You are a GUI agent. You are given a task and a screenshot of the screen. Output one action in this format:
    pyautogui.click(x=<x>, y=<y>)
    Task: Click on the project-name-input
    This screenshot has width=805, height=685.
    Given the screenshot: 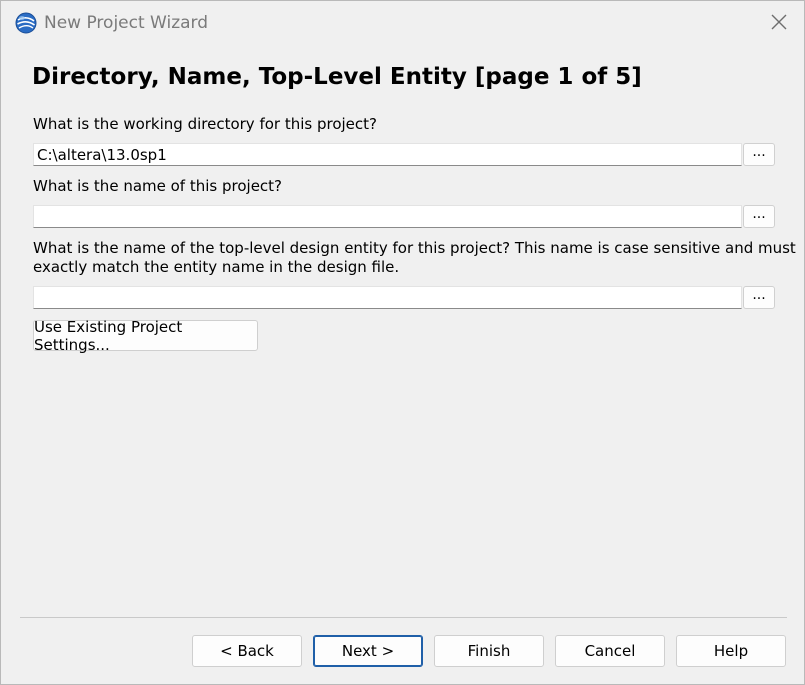 What is the action you would take?
    pyautogui.click(x=387, y=216)
    